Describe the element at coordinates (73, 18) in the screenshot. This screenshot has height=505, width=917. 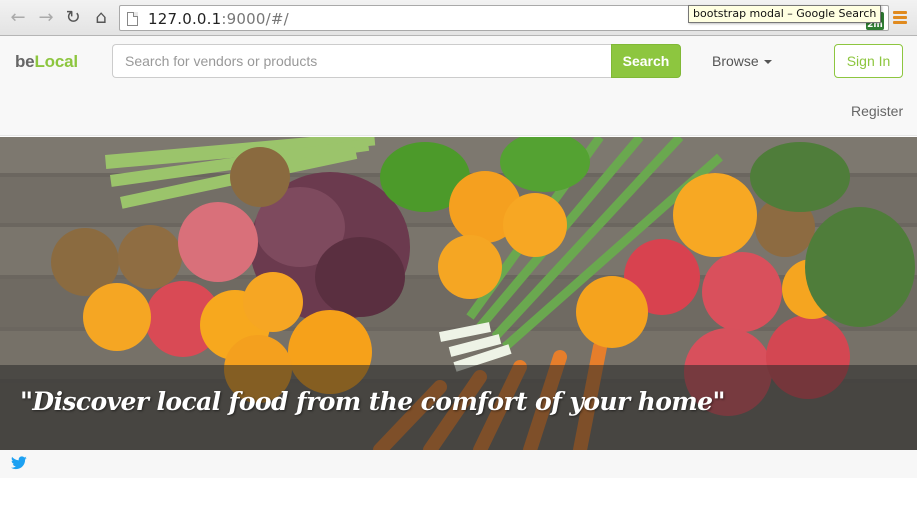
I see `reload-icon: ↻` at that location.